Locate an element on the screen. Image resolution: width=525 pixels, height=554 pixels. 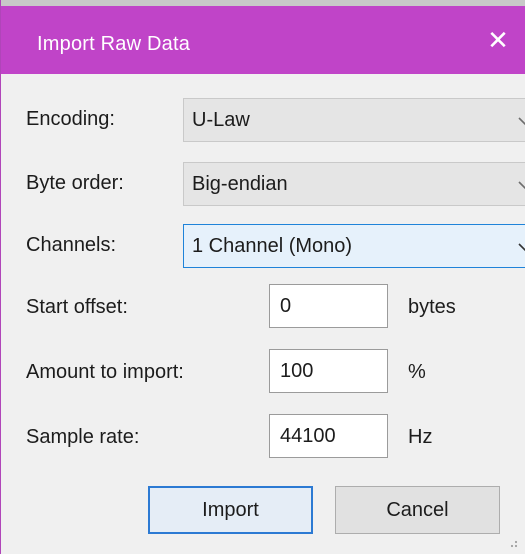
start-offset-unit: bytes is located at coordinates (432, 307).